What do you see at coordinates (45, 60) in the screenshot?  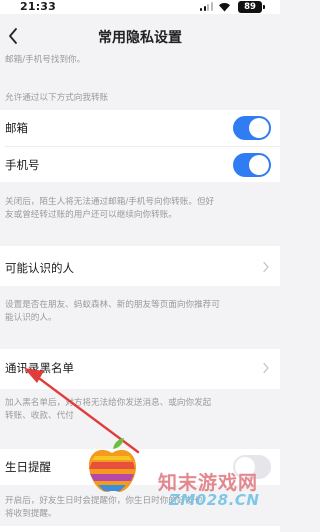 I see `top-hint: 邮箱/手机号找到你。` at bounding box center [45, 60].